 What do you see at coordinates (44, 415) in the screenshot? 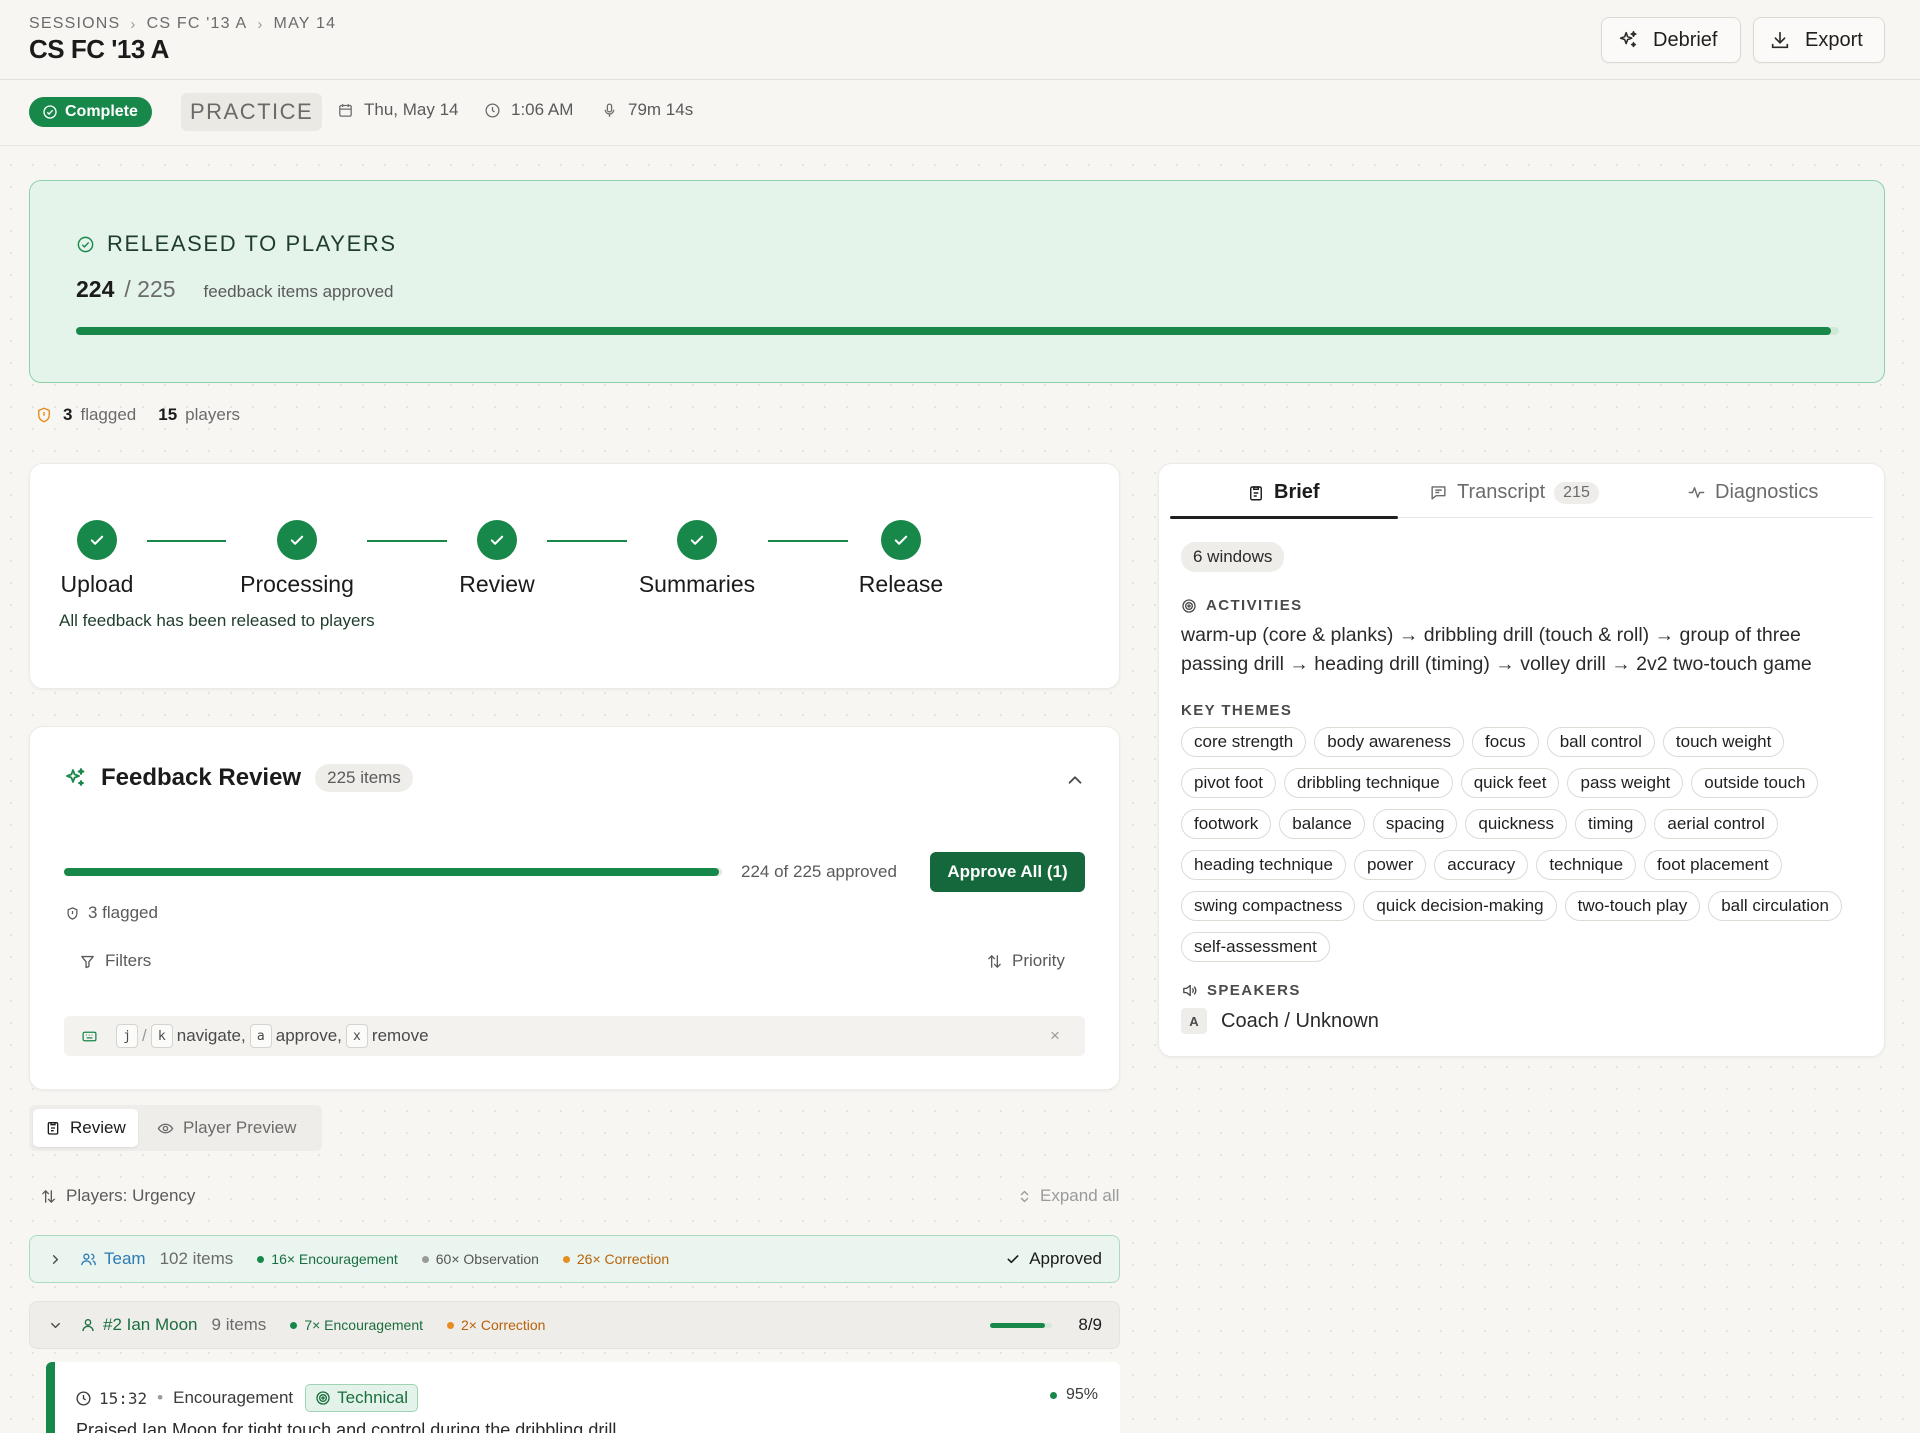
I see `shield-alert-icon` at bounding box center [44, 415].